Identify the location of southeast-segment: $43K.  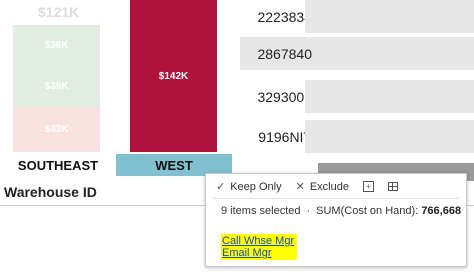
(56, 129).